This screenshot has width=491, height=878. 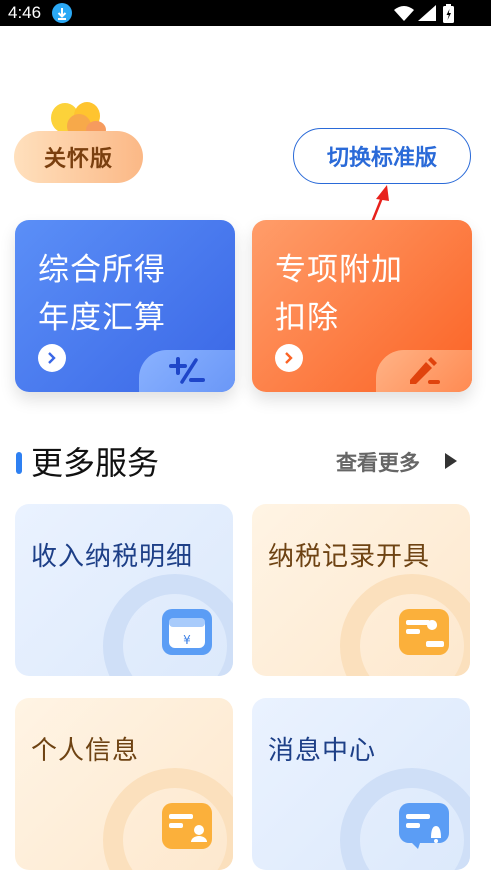 I want to click on tile-label: 个人信息, so click(x=85, y=751).